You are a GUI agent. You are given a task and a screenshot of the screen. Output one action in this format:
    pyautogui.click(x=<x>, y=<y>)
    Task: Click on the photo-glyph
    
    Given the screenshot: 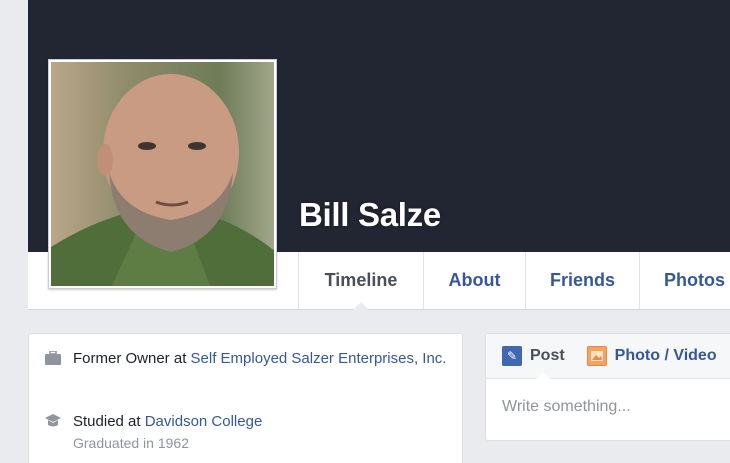 What is the action you would take?
    pyautogui.click(x=596, y=356)
    